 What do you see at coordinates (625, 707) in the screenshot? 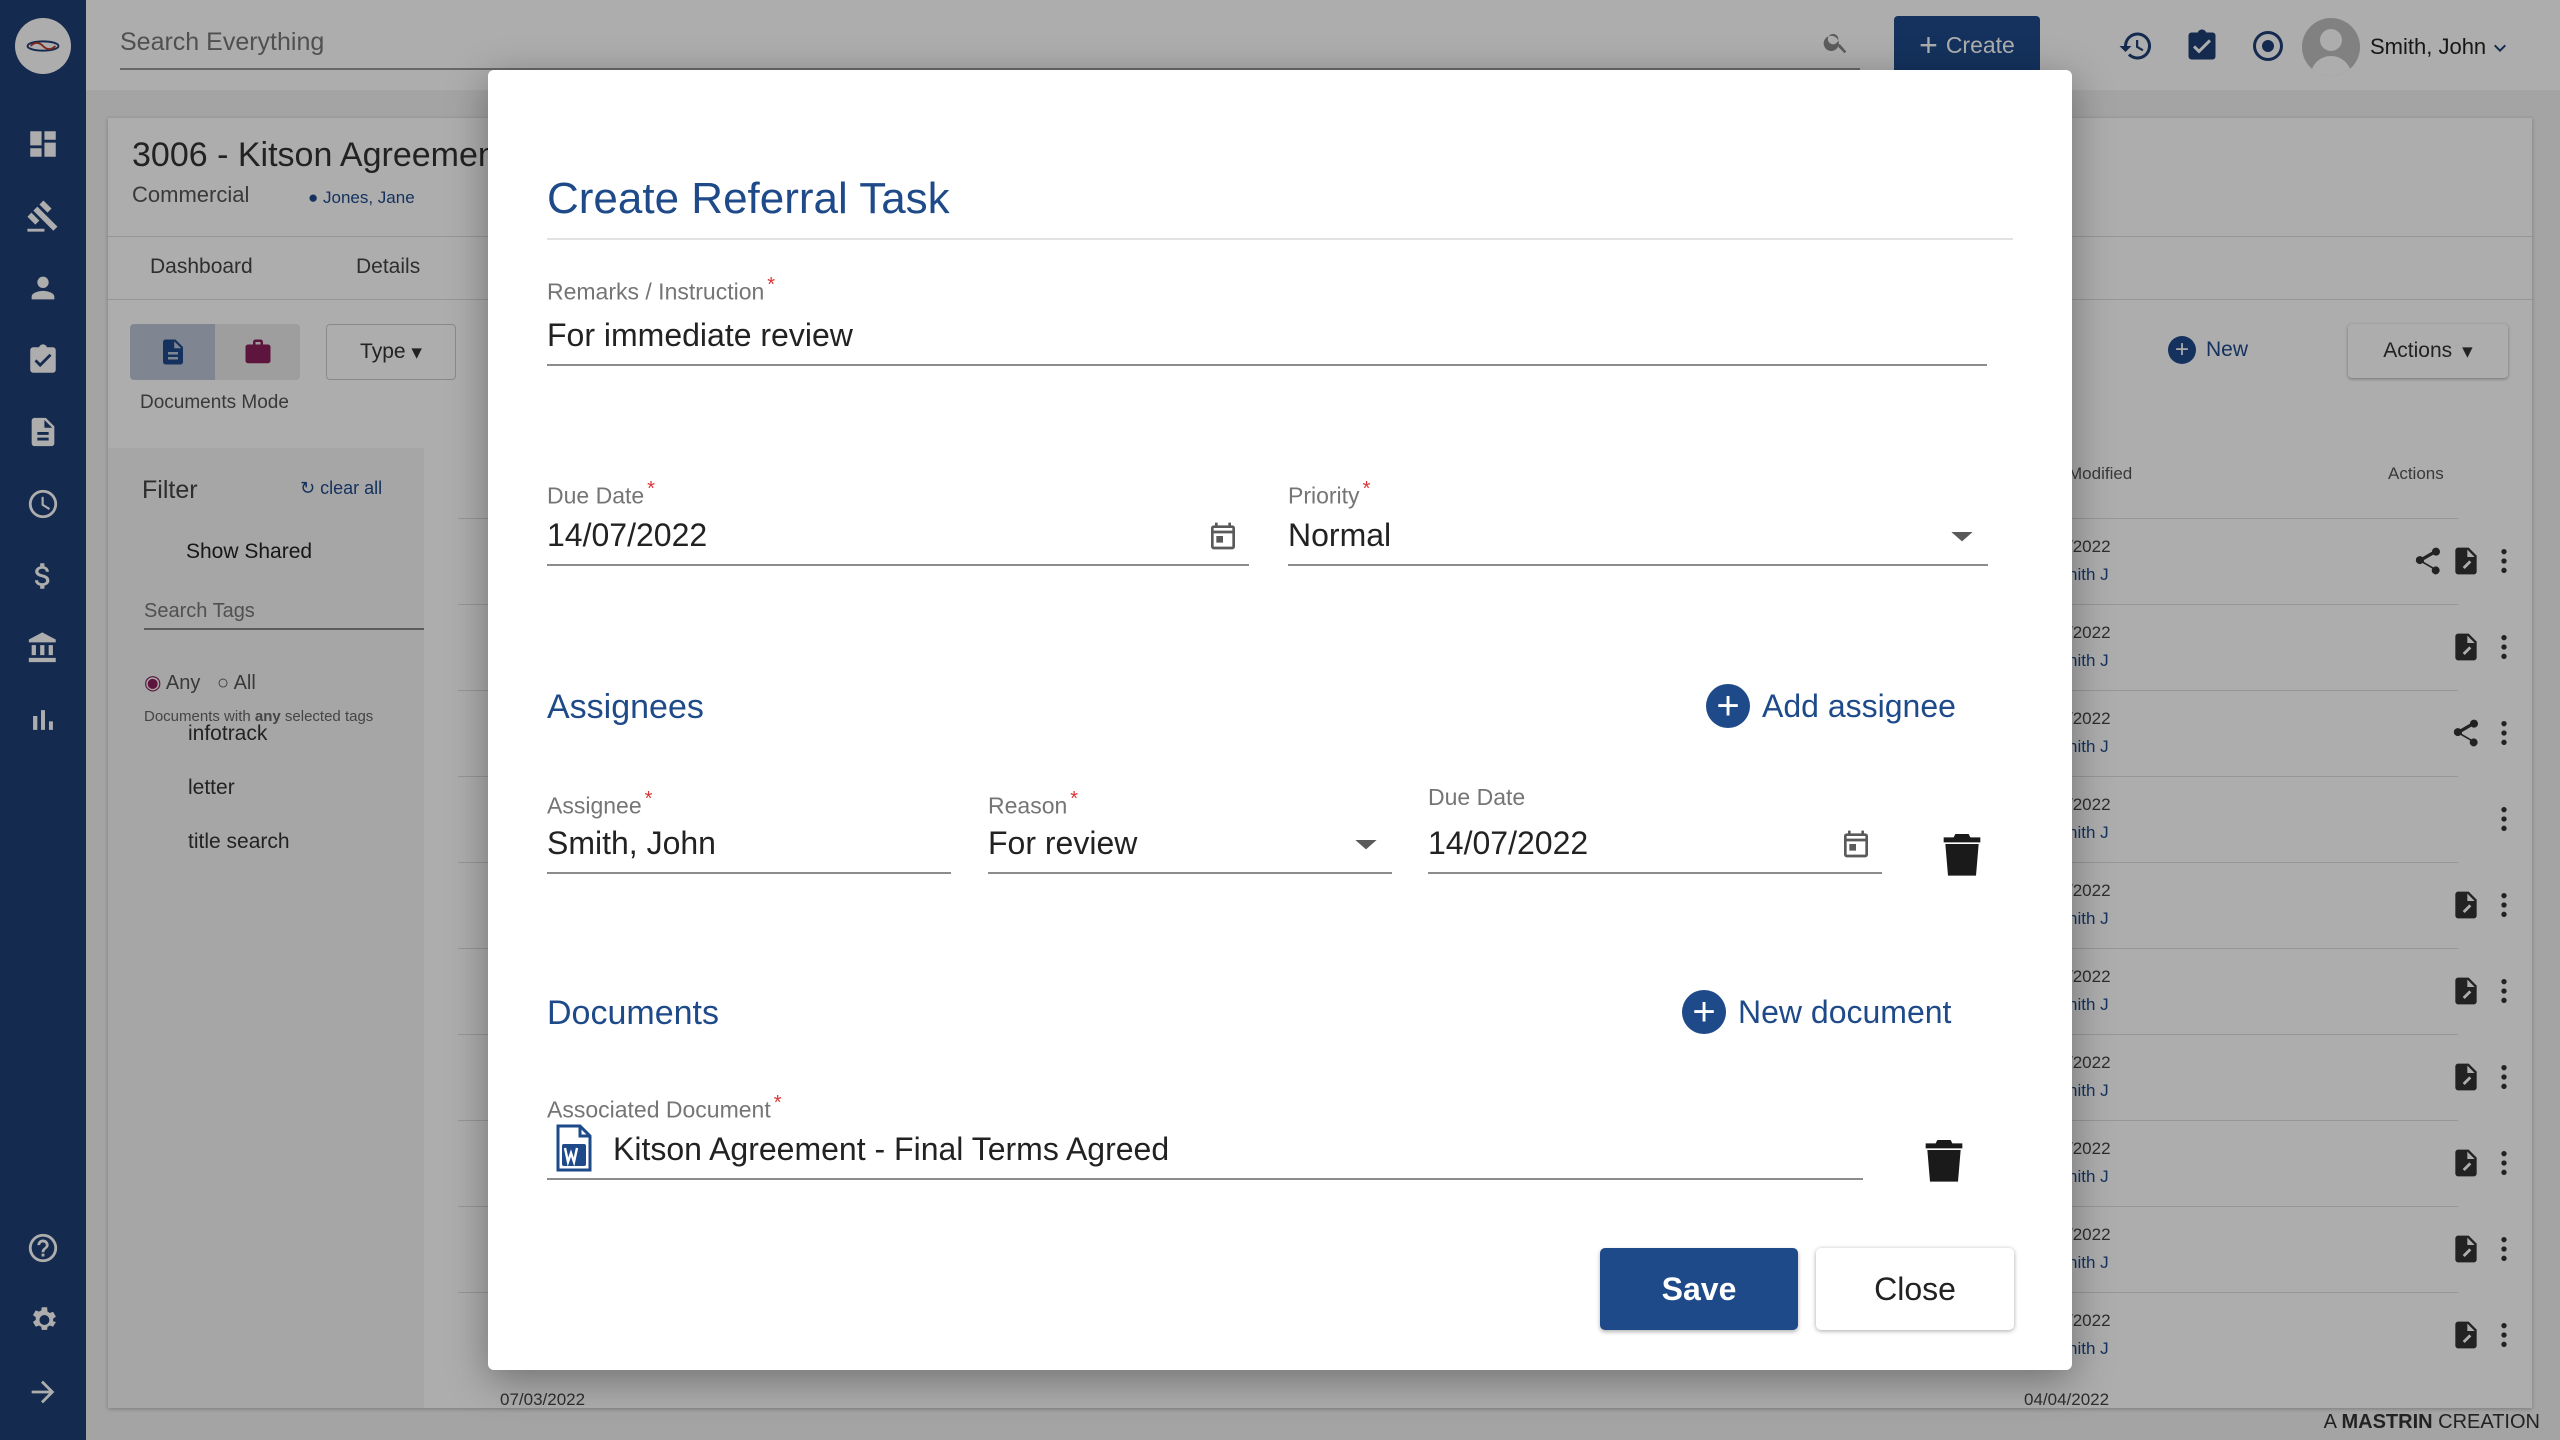
I see `assignees-heading: Assignees` at bounding box center [625, 707].